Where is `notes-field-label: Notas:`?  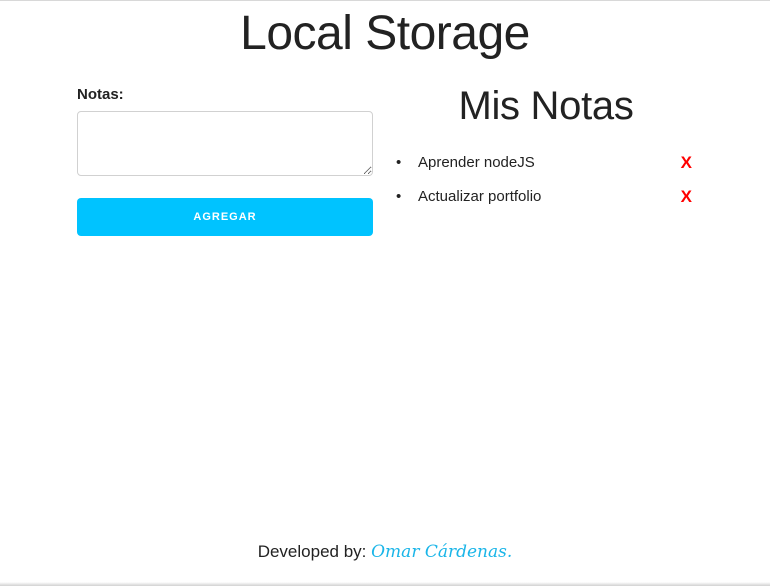 notes-field-label: Notas: is located at coordinates (100, 94).